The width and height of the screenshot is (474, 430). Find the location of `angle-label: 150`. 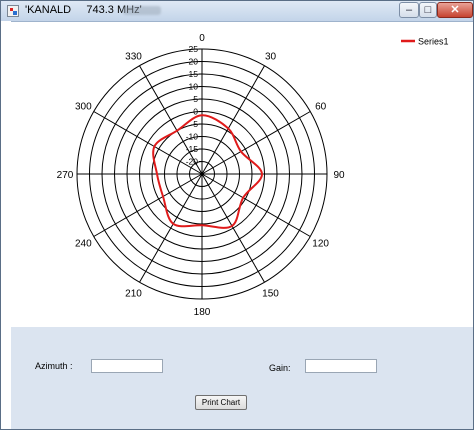

angle-label: 150 is located at coordinates (270, 294).